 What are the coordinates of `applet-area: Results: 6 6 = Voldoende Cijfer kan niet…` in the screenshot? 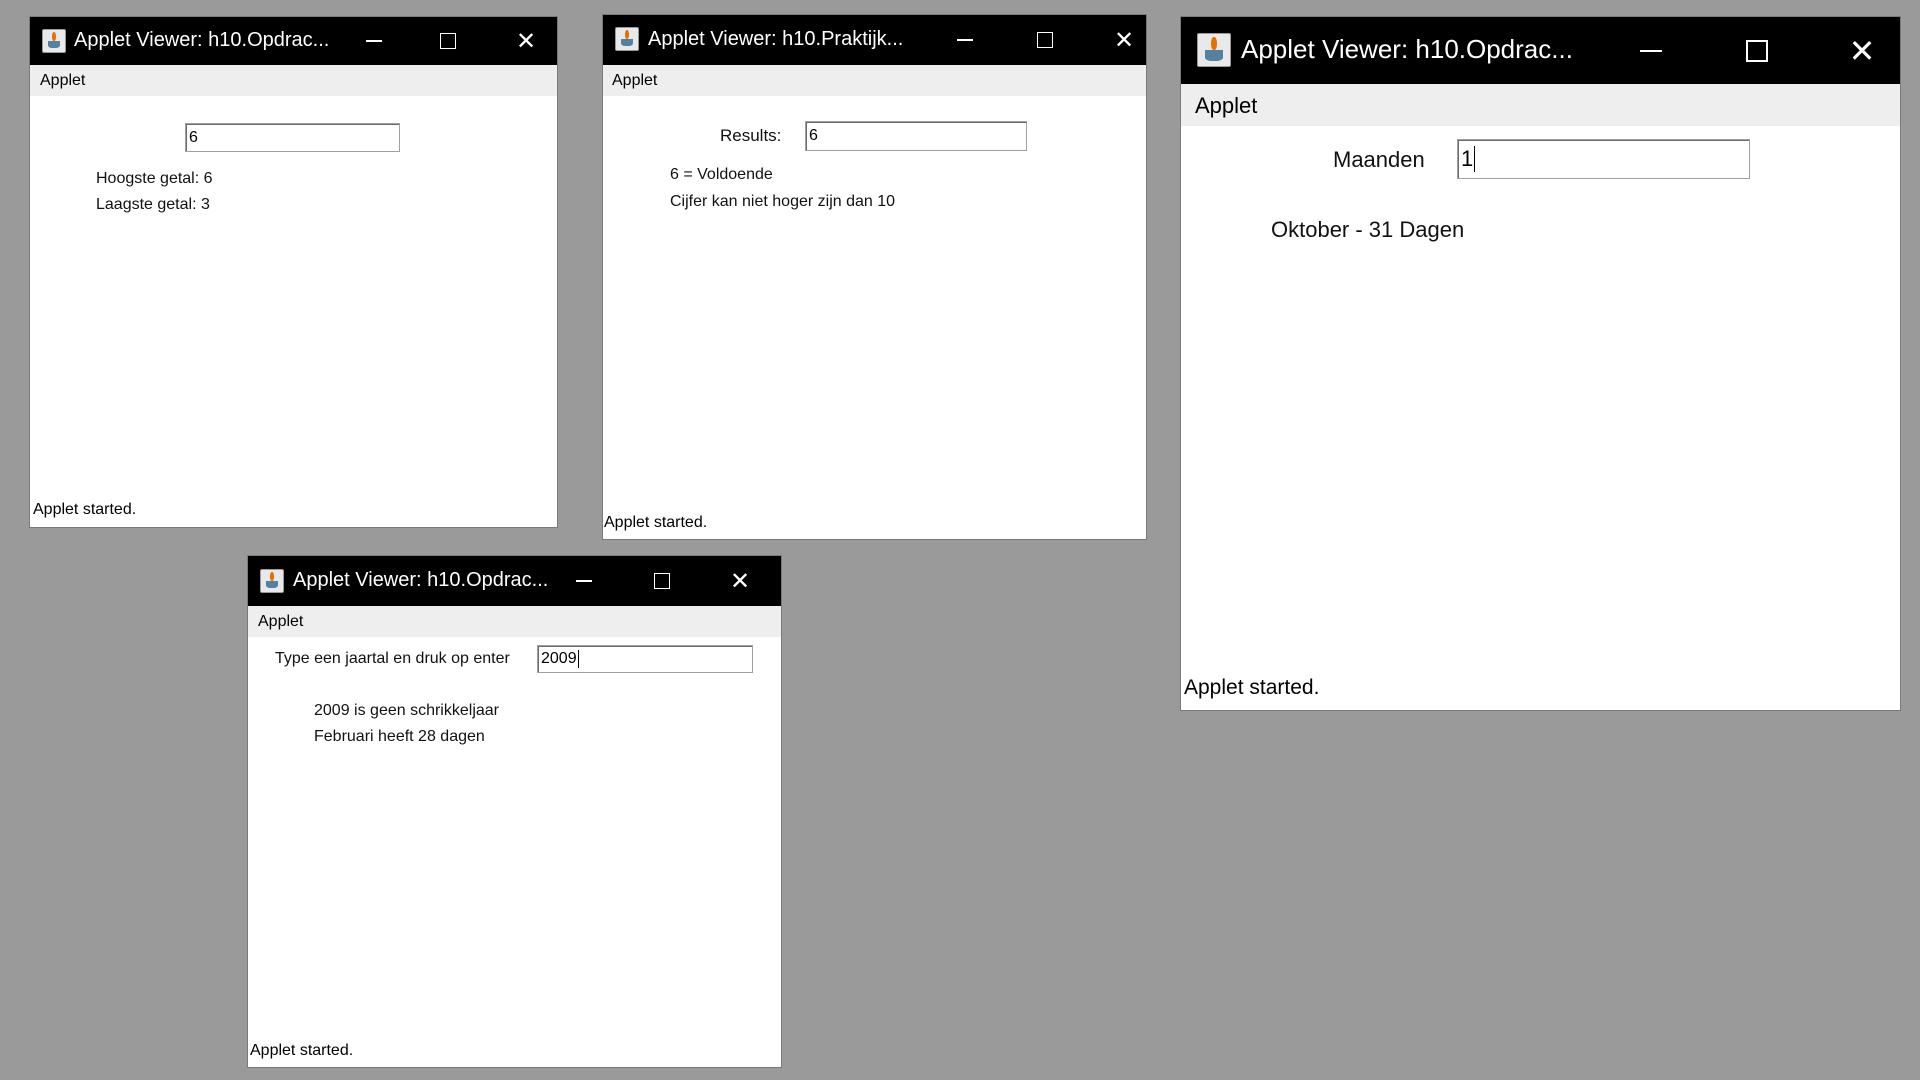 It's located at (874, 317).